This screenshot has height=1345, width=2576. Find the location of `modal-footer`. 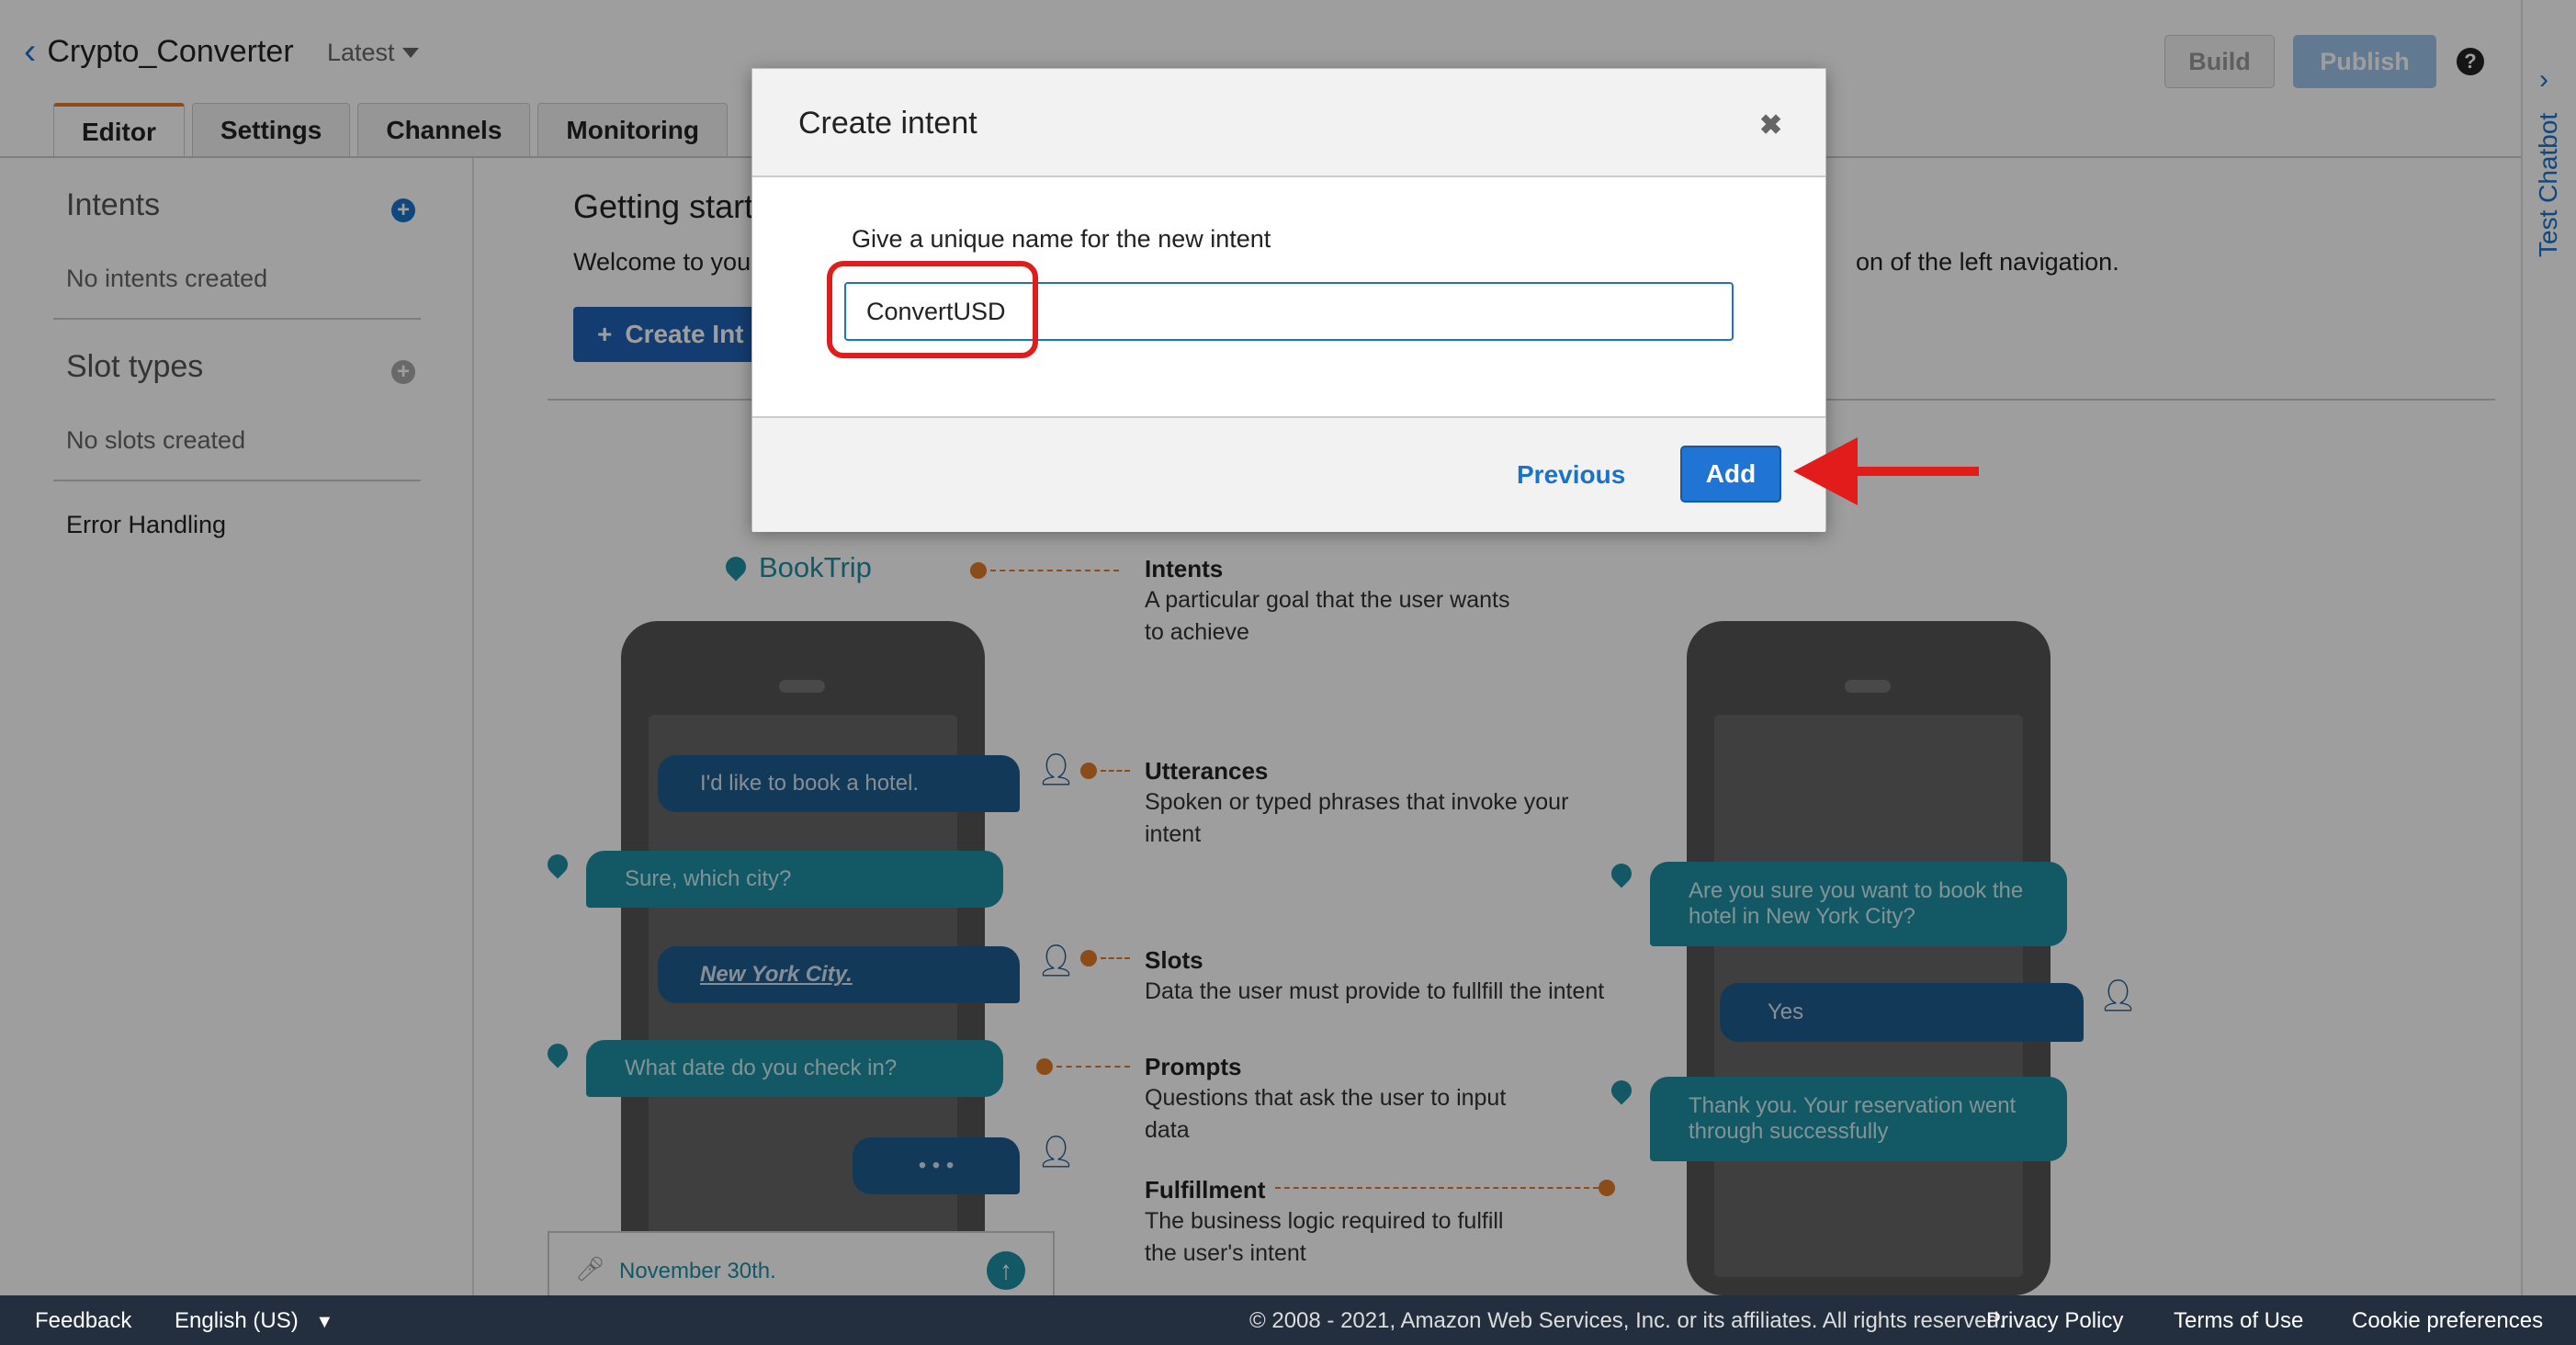

modal-footer is located at coordinates (1288, 474).